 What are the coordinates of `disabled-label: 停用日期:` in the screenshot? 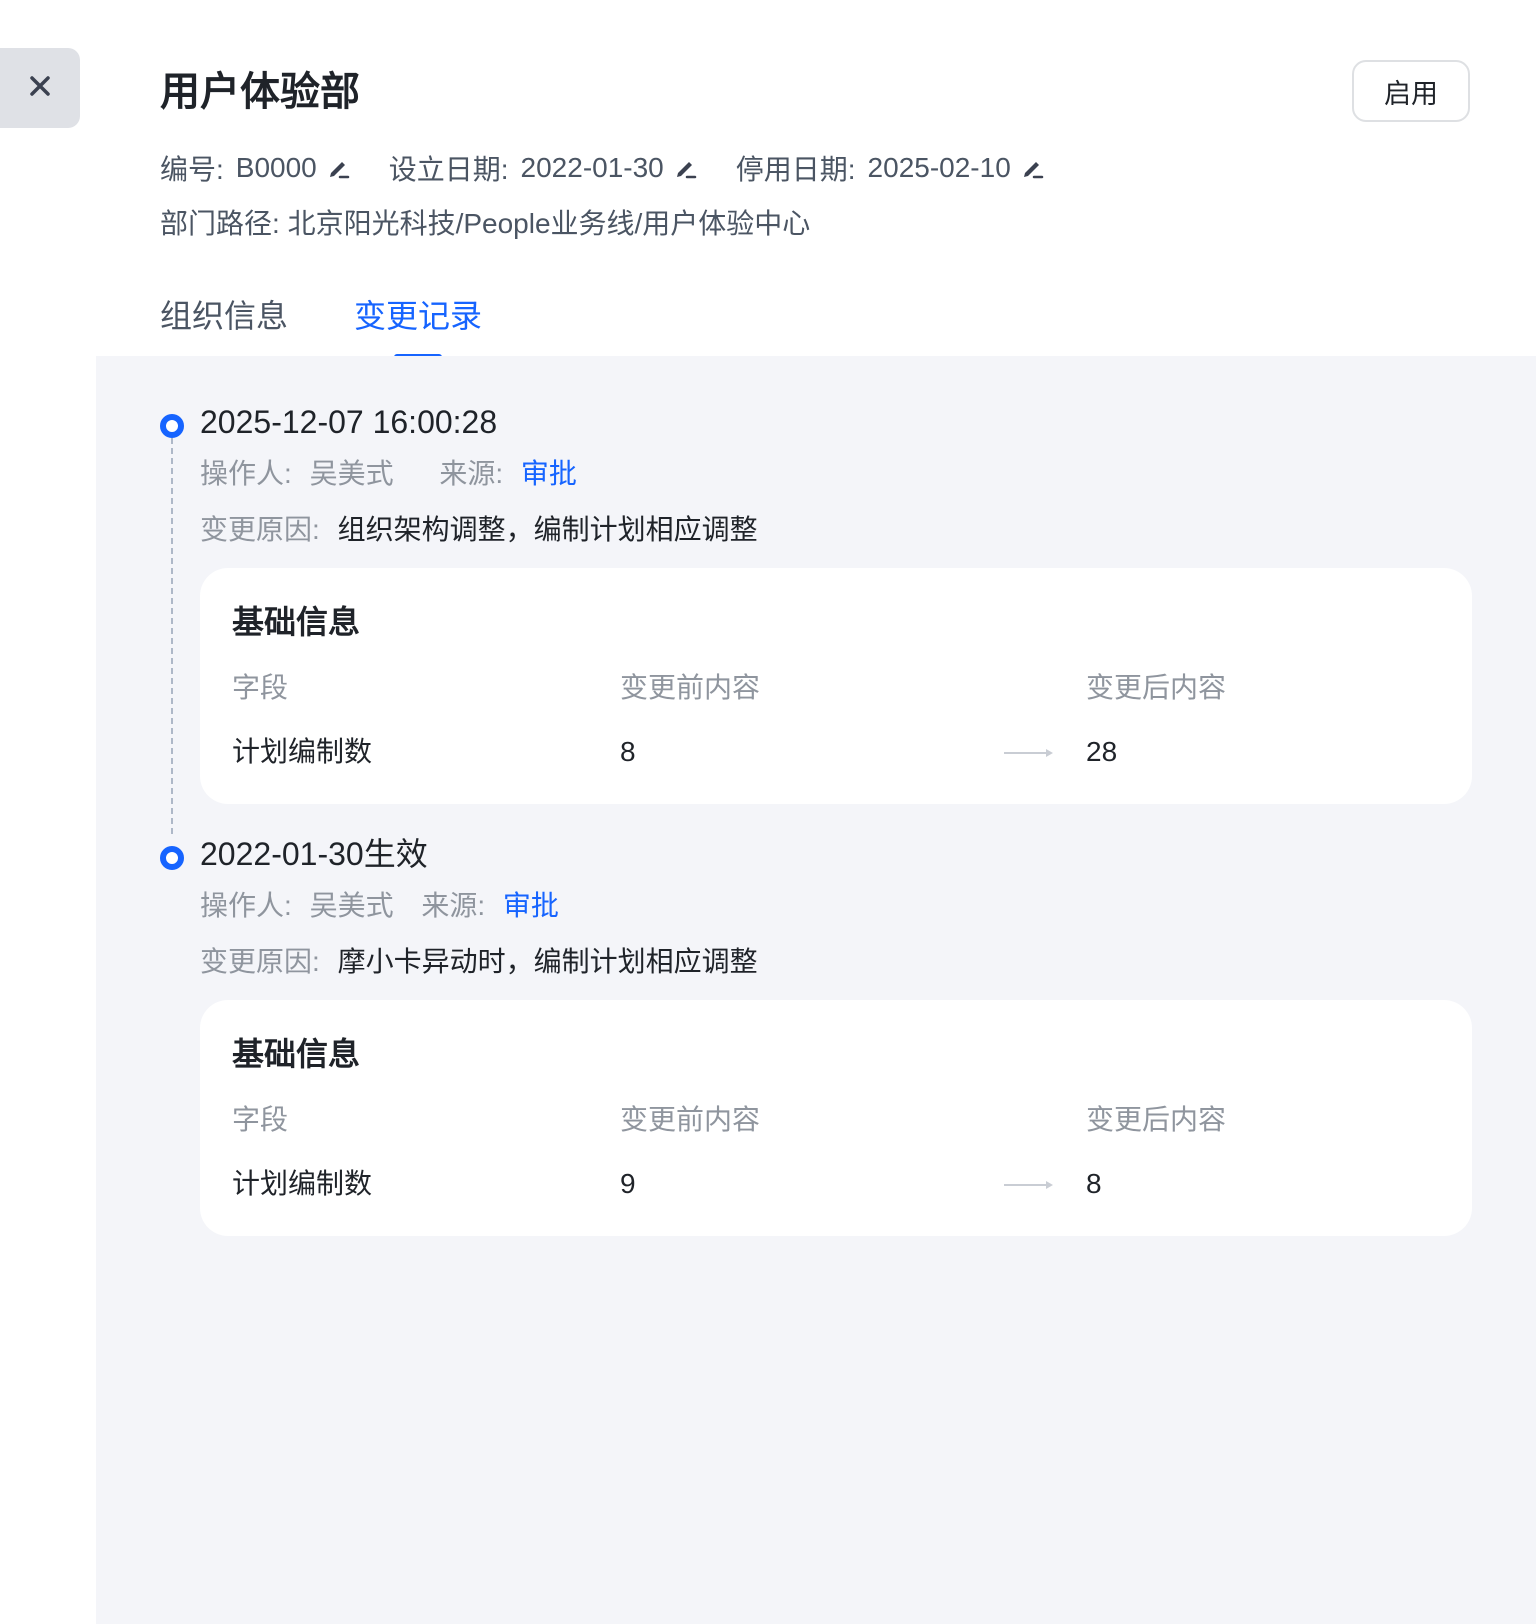 It's located at (795, 169).